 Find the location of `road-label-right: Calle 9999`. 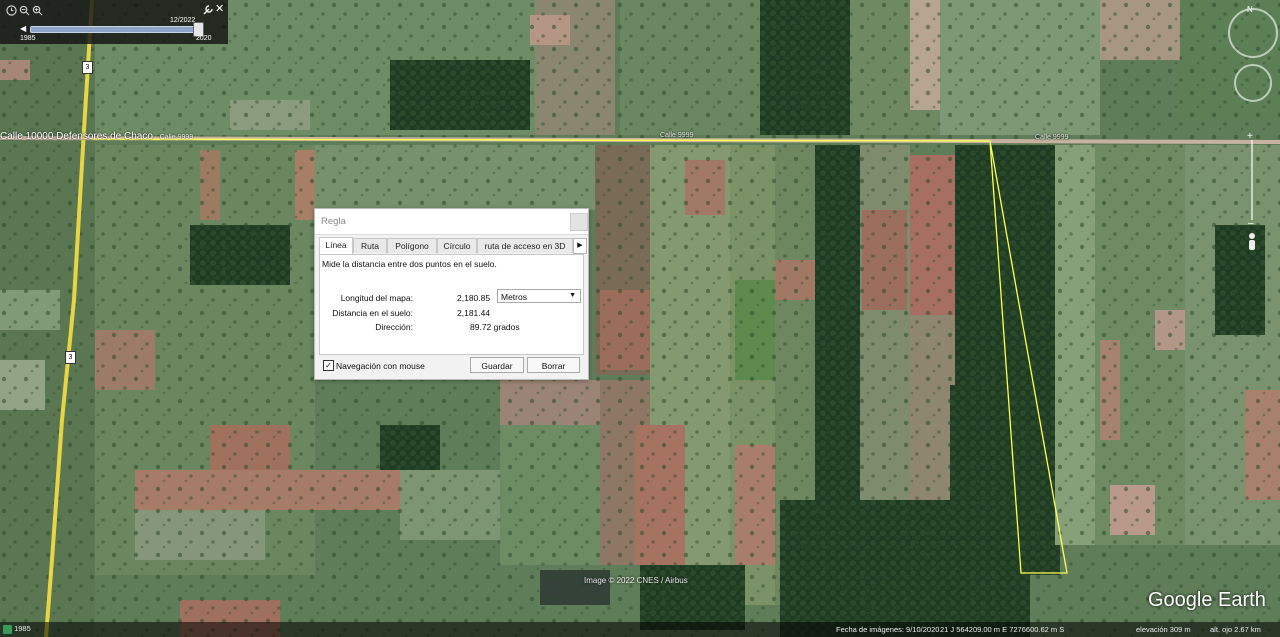

road-label-right: Calle 9999 is located at coordinates (1052, 137).